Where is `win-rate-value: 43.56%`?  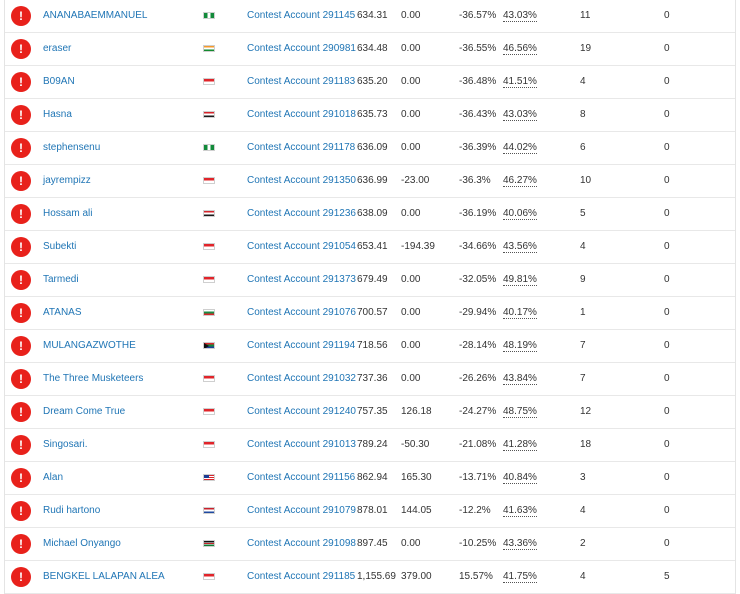
win-rate-value: 43.56% is located at coordinates (520, 247).